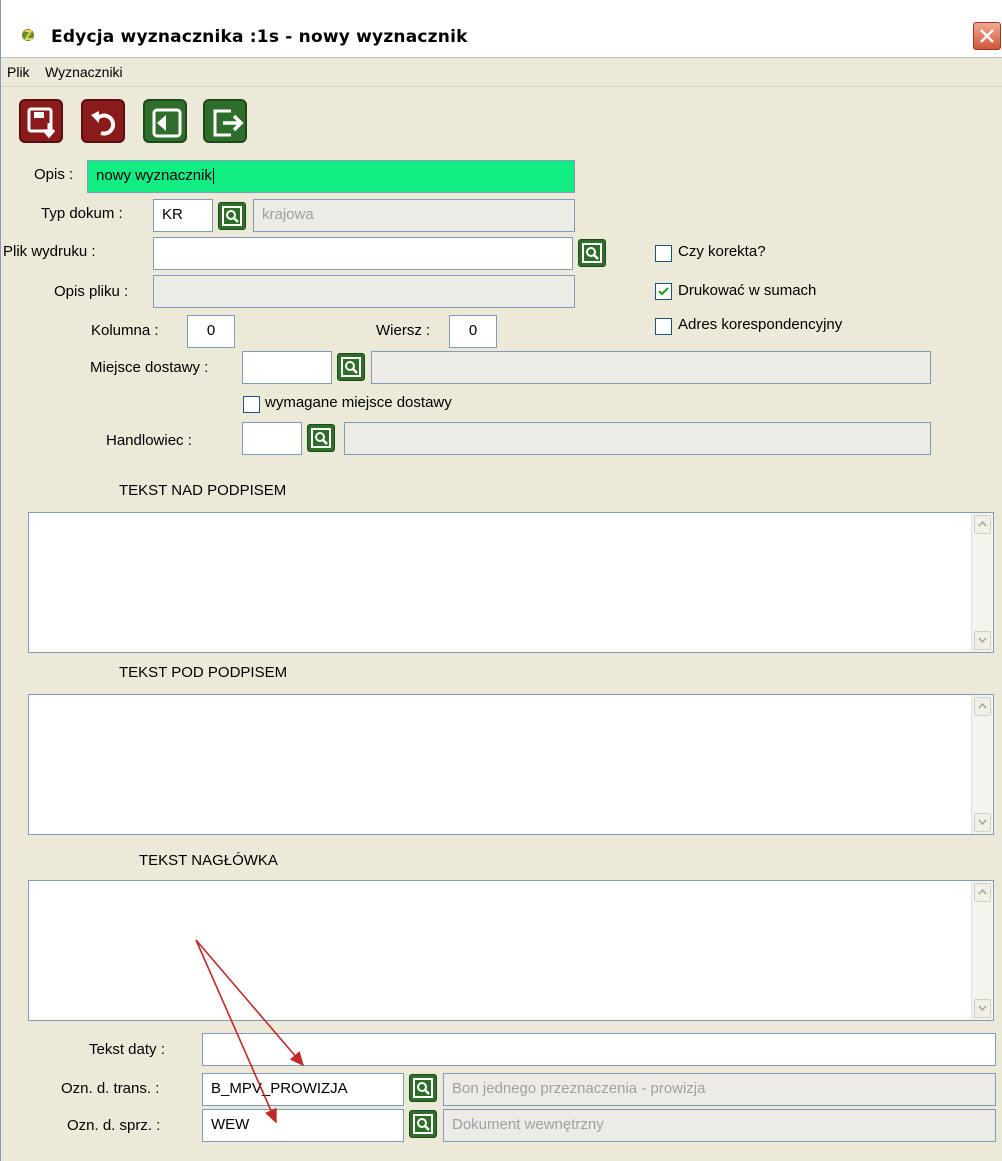 This screenshot has height=1161, width=1002. Describe the element at coordinates (663, 326) in the screenshot. I see `adres-korespondencyjny-checkbox` at that location.